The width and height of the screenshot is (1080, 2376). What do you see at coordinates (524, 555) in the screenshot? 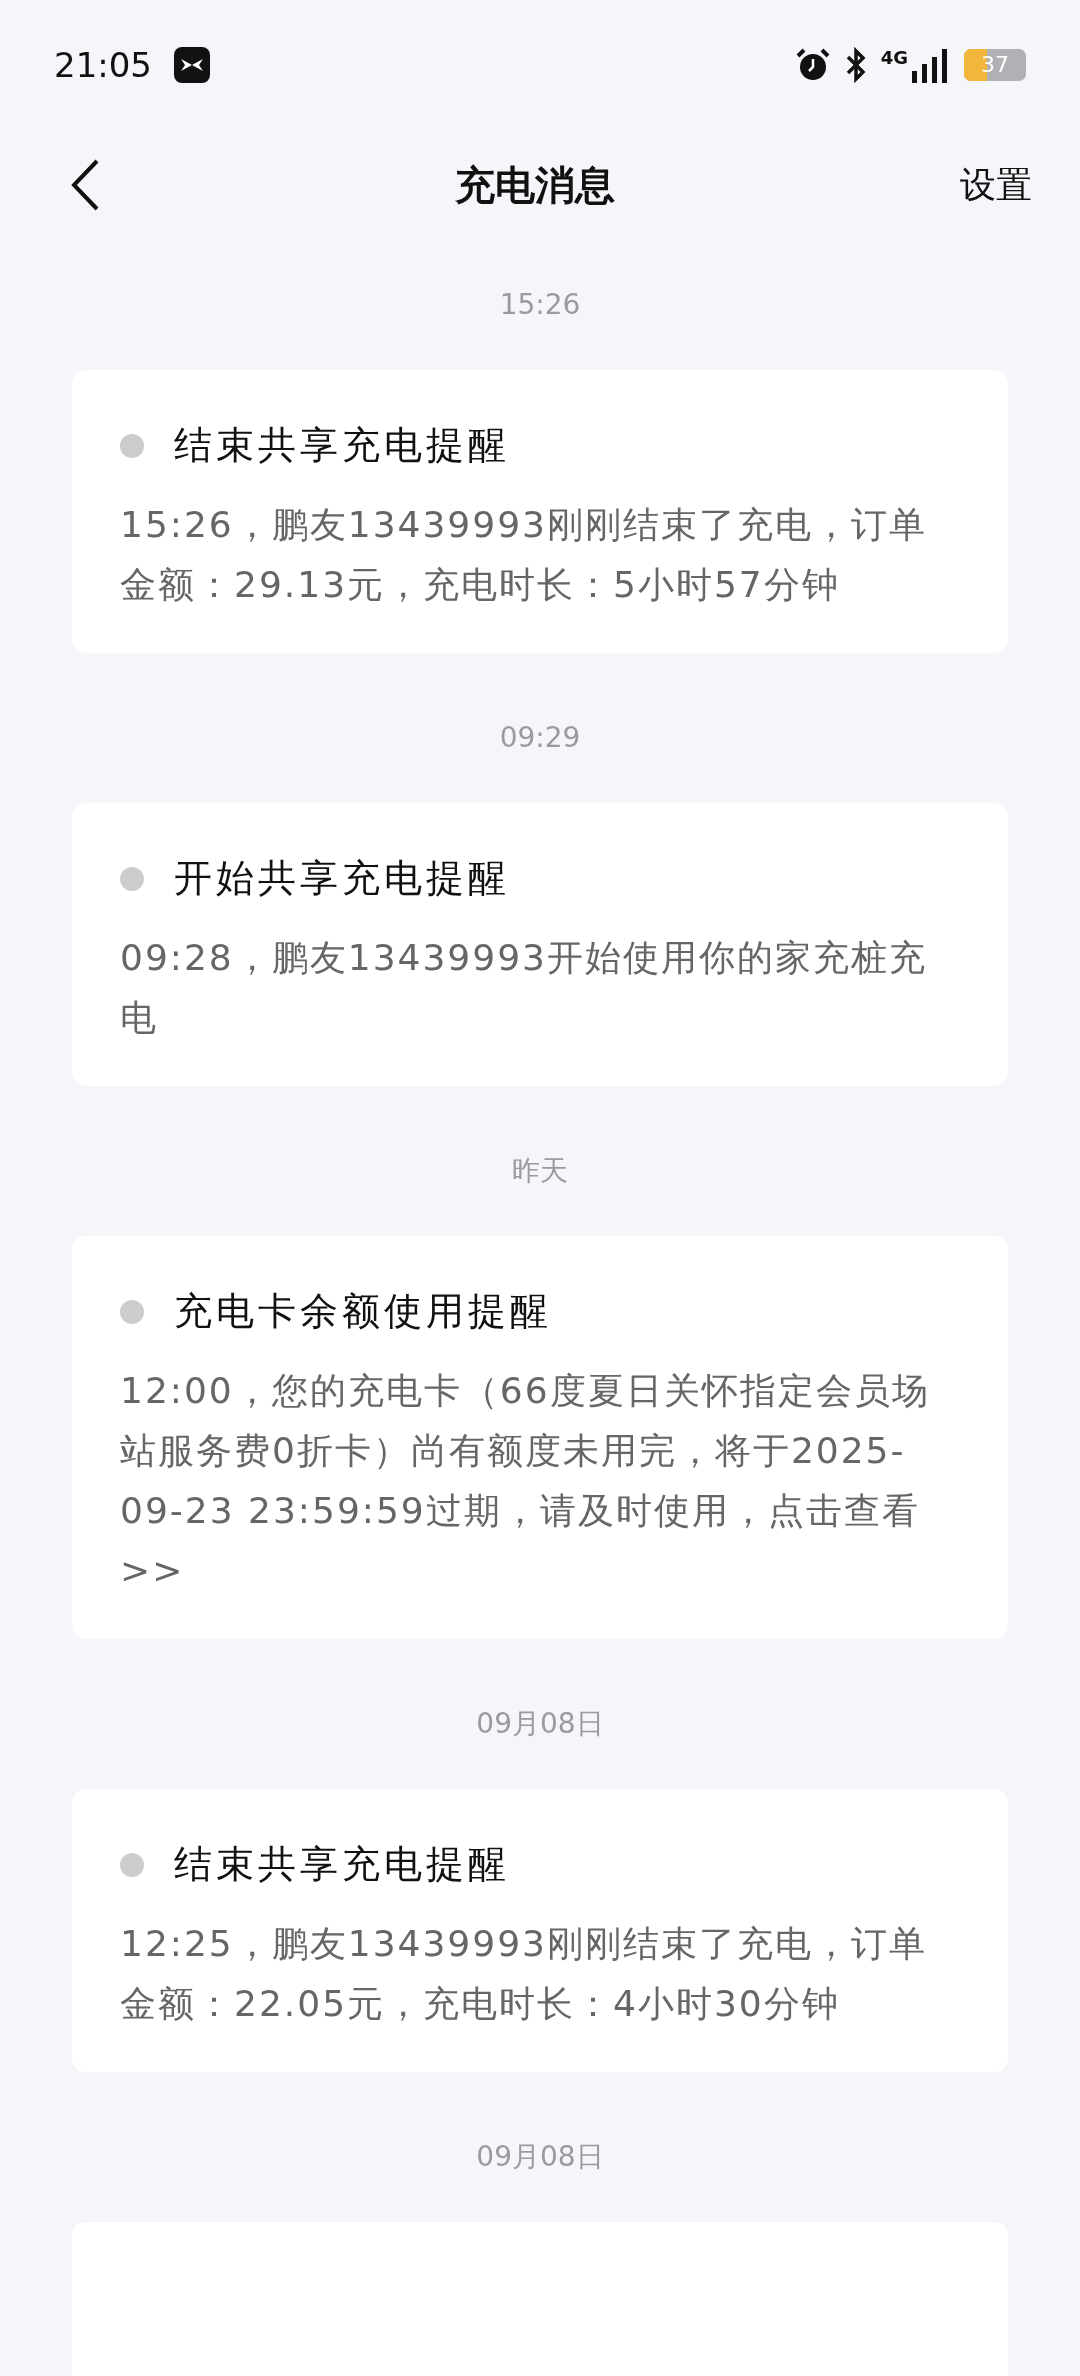
I see `message-body: 15:26，鹏友13439993刚刚结束了充电，订单金额：29.13元，充电时长：5小时57分钟` at bounding box center [524, 555].